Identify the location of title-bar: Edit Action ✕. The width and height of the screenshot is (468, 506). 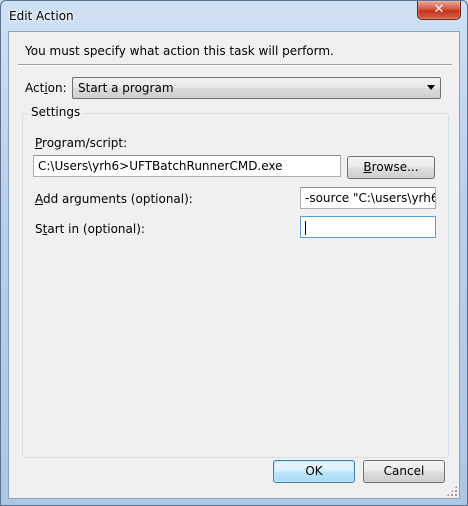
(234, 16).